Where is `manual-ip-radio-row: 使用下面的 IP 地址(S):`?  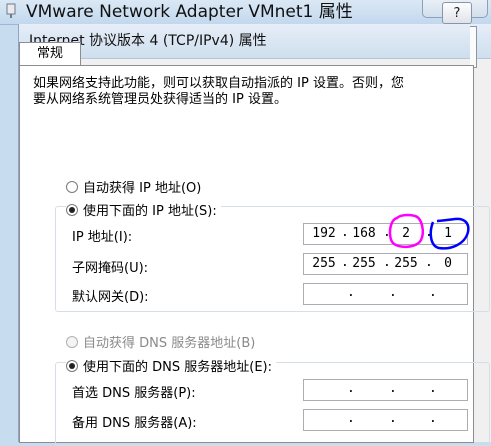 manual-ip-radio-row: 使用下面的 IP 地址(S): is located at coordinates (143, 209).